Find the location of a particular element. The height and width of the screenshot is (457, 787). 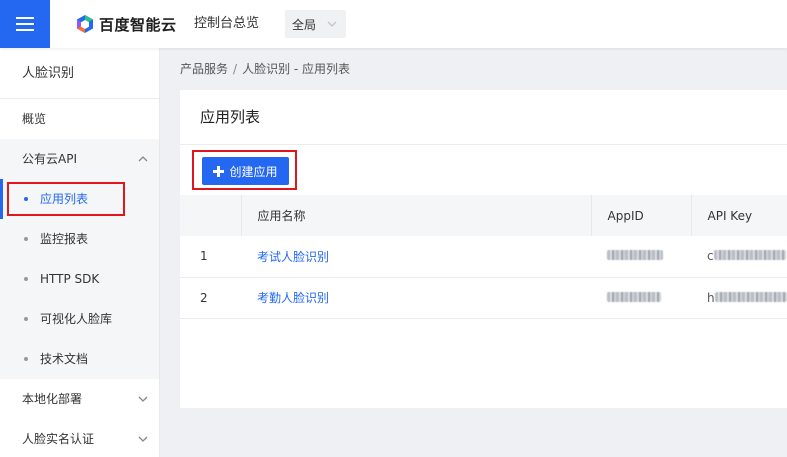

sidebar-item-label: 技术文档 is located at coordinates (64, 359).